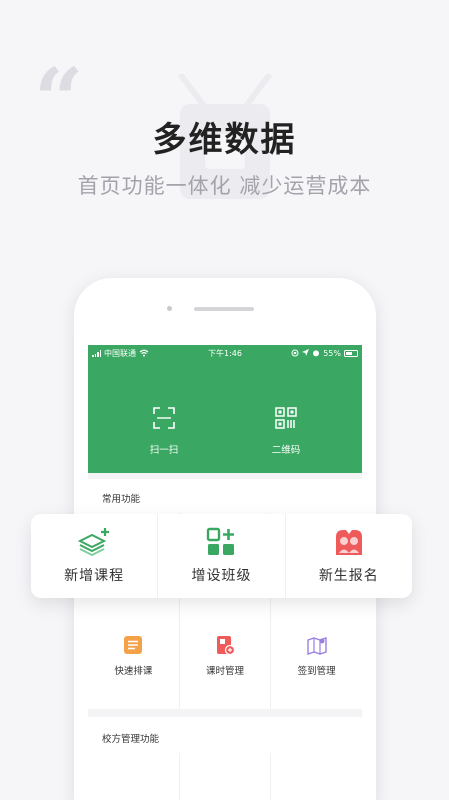 The height and width of the screenshot is (800, 449). What do you see at coordinates (225, 671) in the screenshot?
I see `hours-management-label: 课时管理` at bounding box center [225, 671].